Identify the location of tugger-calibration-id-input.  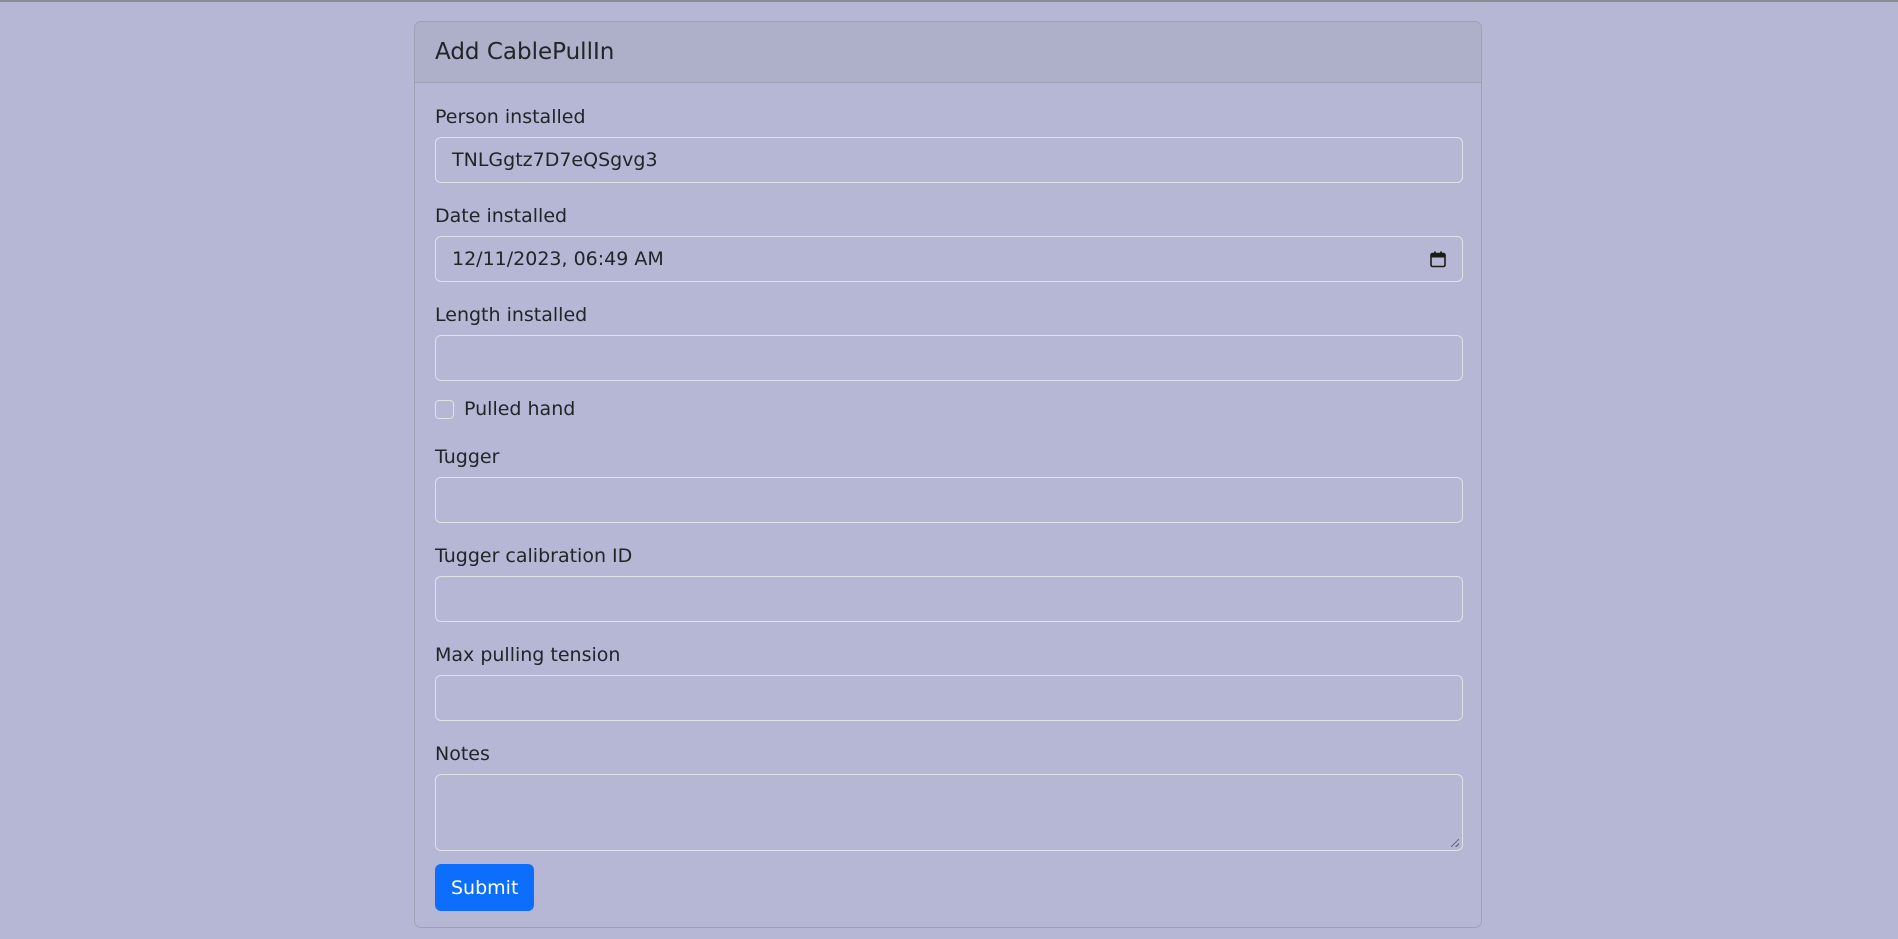
(949, 599).